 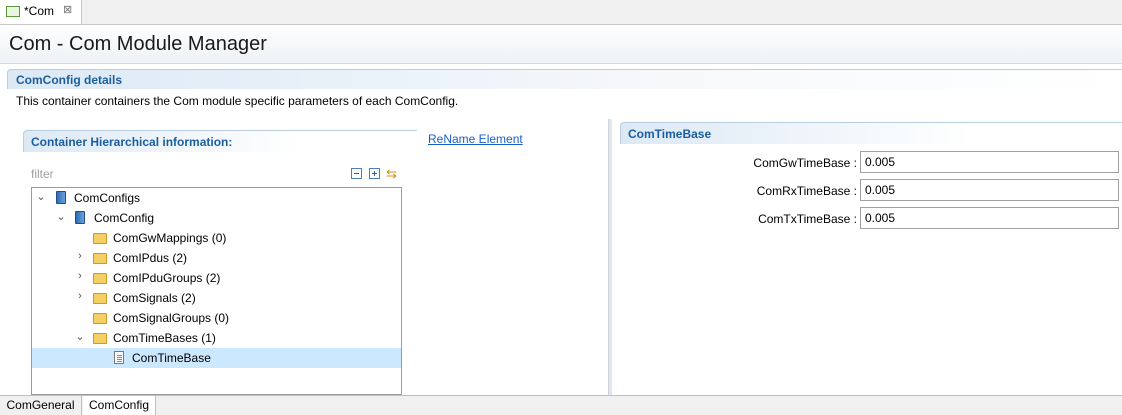 What do you see at coordinates (171, 358) in the screenshot?
I see `tree-item-label: ComTimeBase` at bounding box center [171, 358].